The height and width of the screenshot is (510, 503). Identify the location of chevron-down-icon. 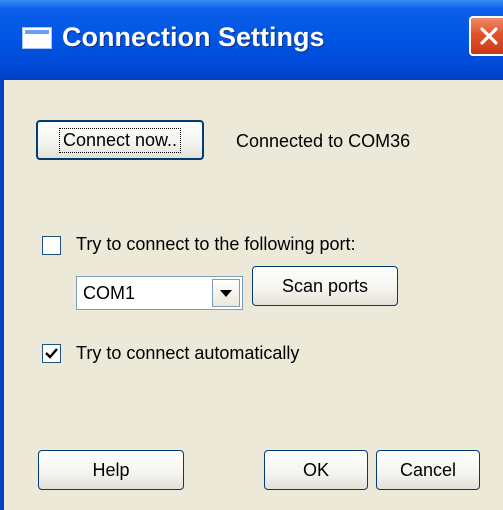
(226, 293).